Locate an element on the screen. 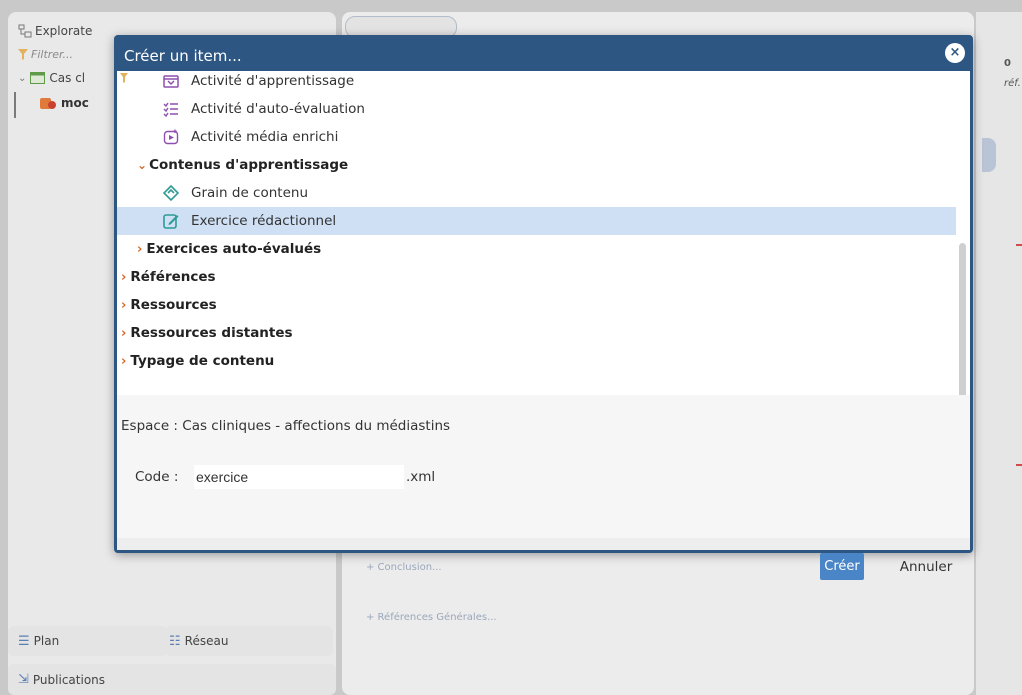 The image size is (1022, 695). explorer-header: Explorate is located at coordinates (55, 31).